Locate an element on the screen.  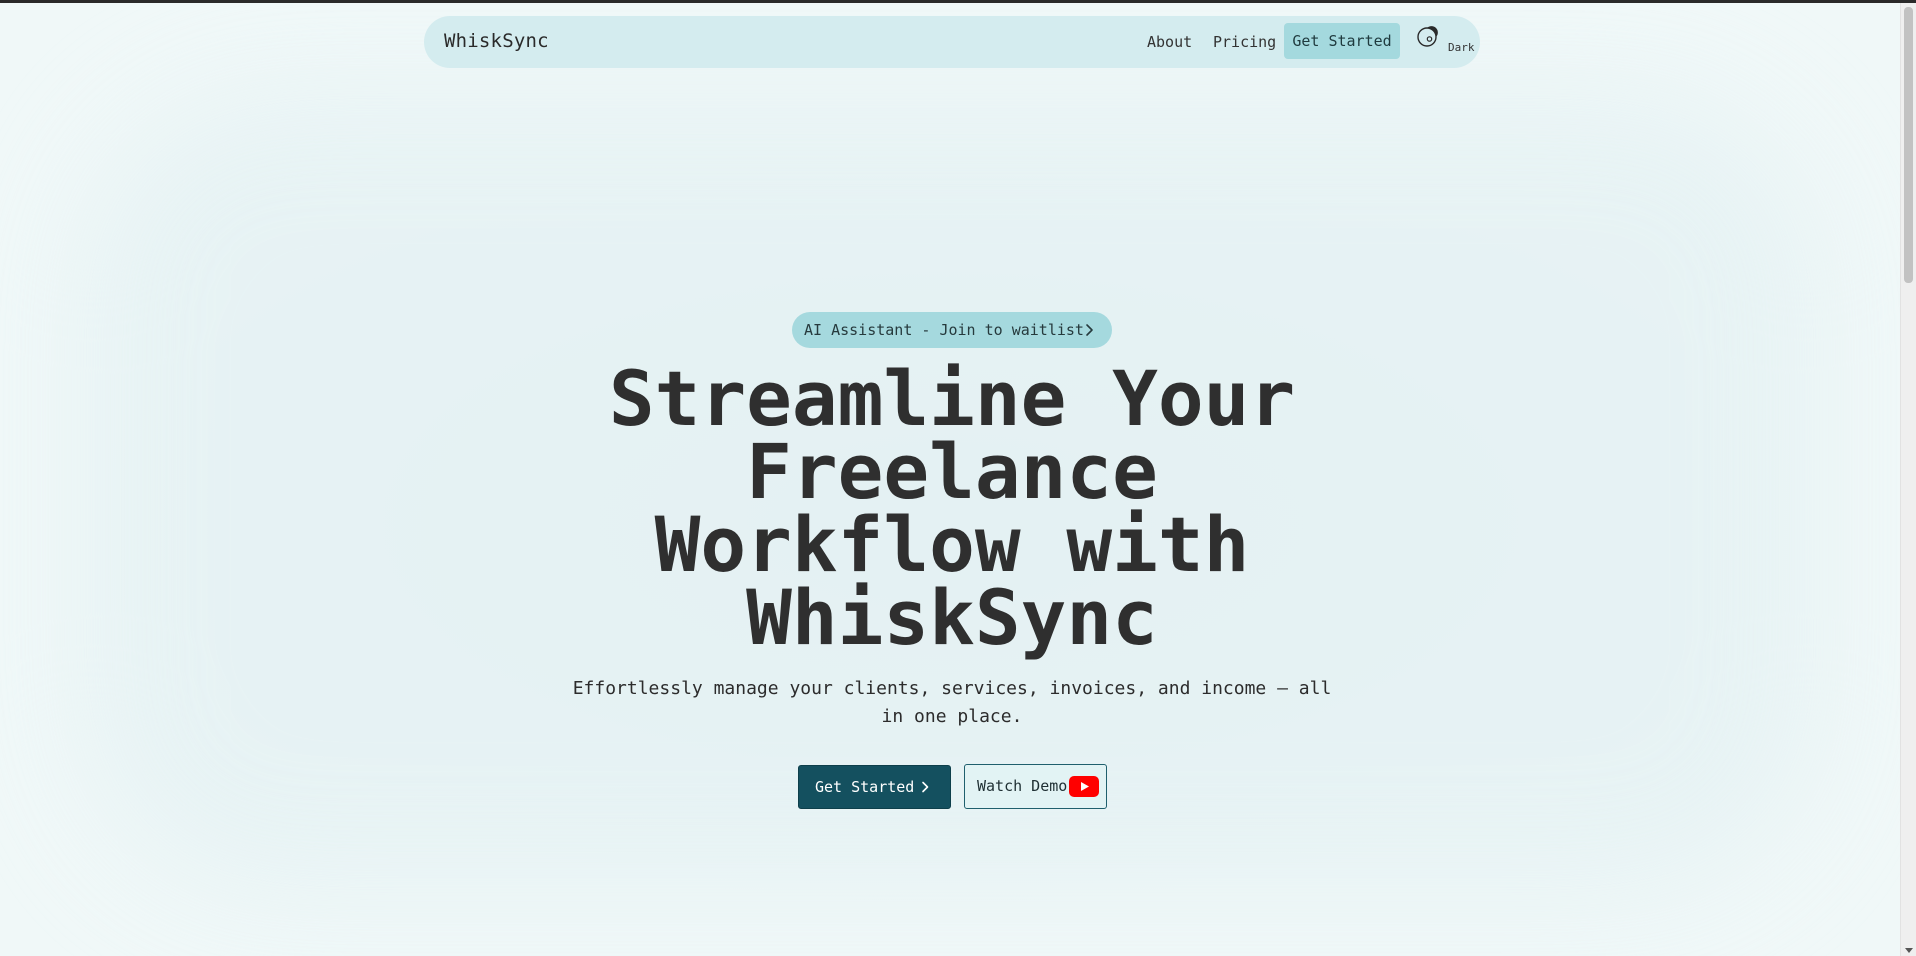
badge-label: AI Assistant - Join to waitlist is located at coordinates (944, 330).